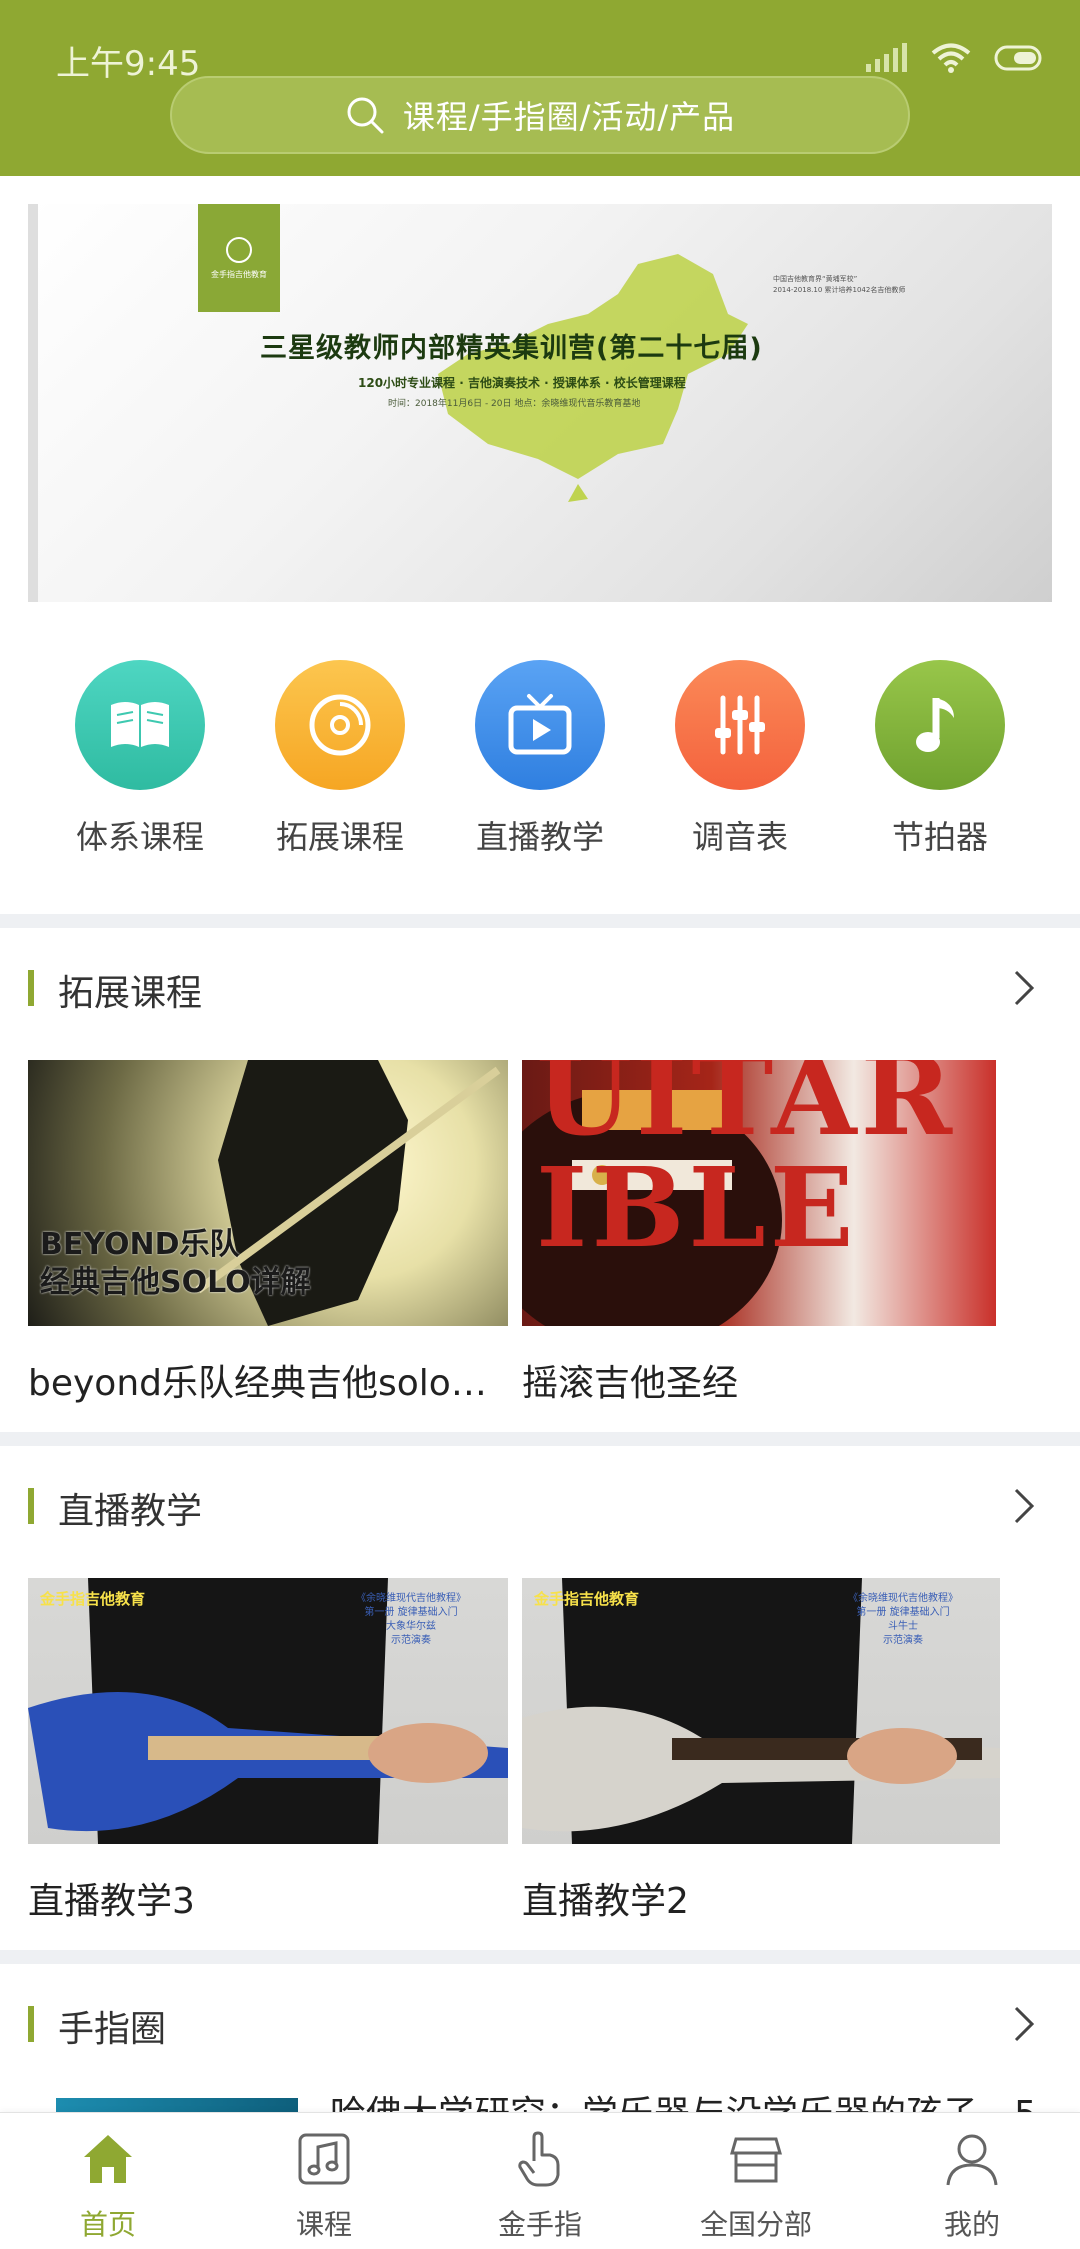 This screenshot has width=1080, height=2249. Describe the element at coordinates (411, 1619) in the screenshot. I see `live-caption-text: 《余晓维现代吉他教程》 第一册 旋律基础入门 大象华尔兹 示范演奏` at that location.